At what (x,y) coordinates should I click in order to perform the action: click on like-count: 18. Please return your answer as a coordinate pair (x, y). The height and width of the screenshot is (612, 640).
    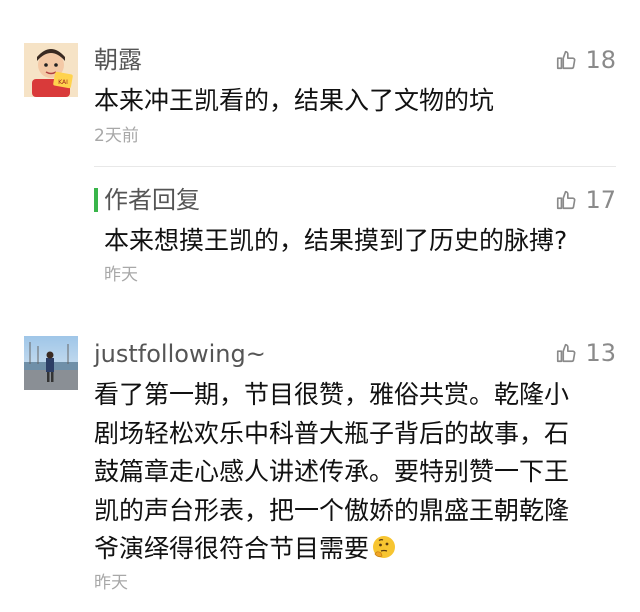
    Looking at the image, I should click on (600, 60).